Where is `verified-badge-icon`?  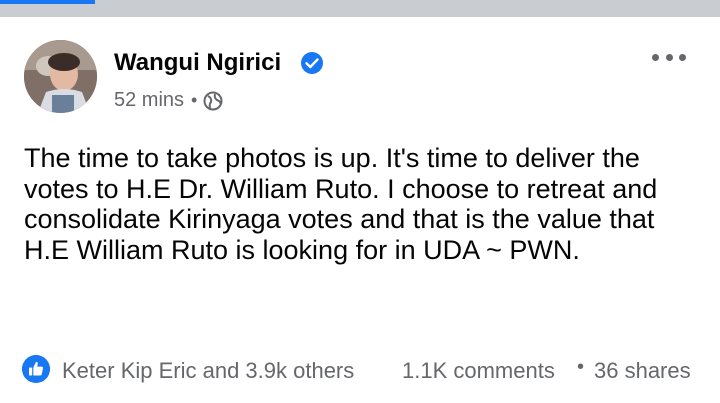
verified-badge-icon is located at coordinates (312, 63).